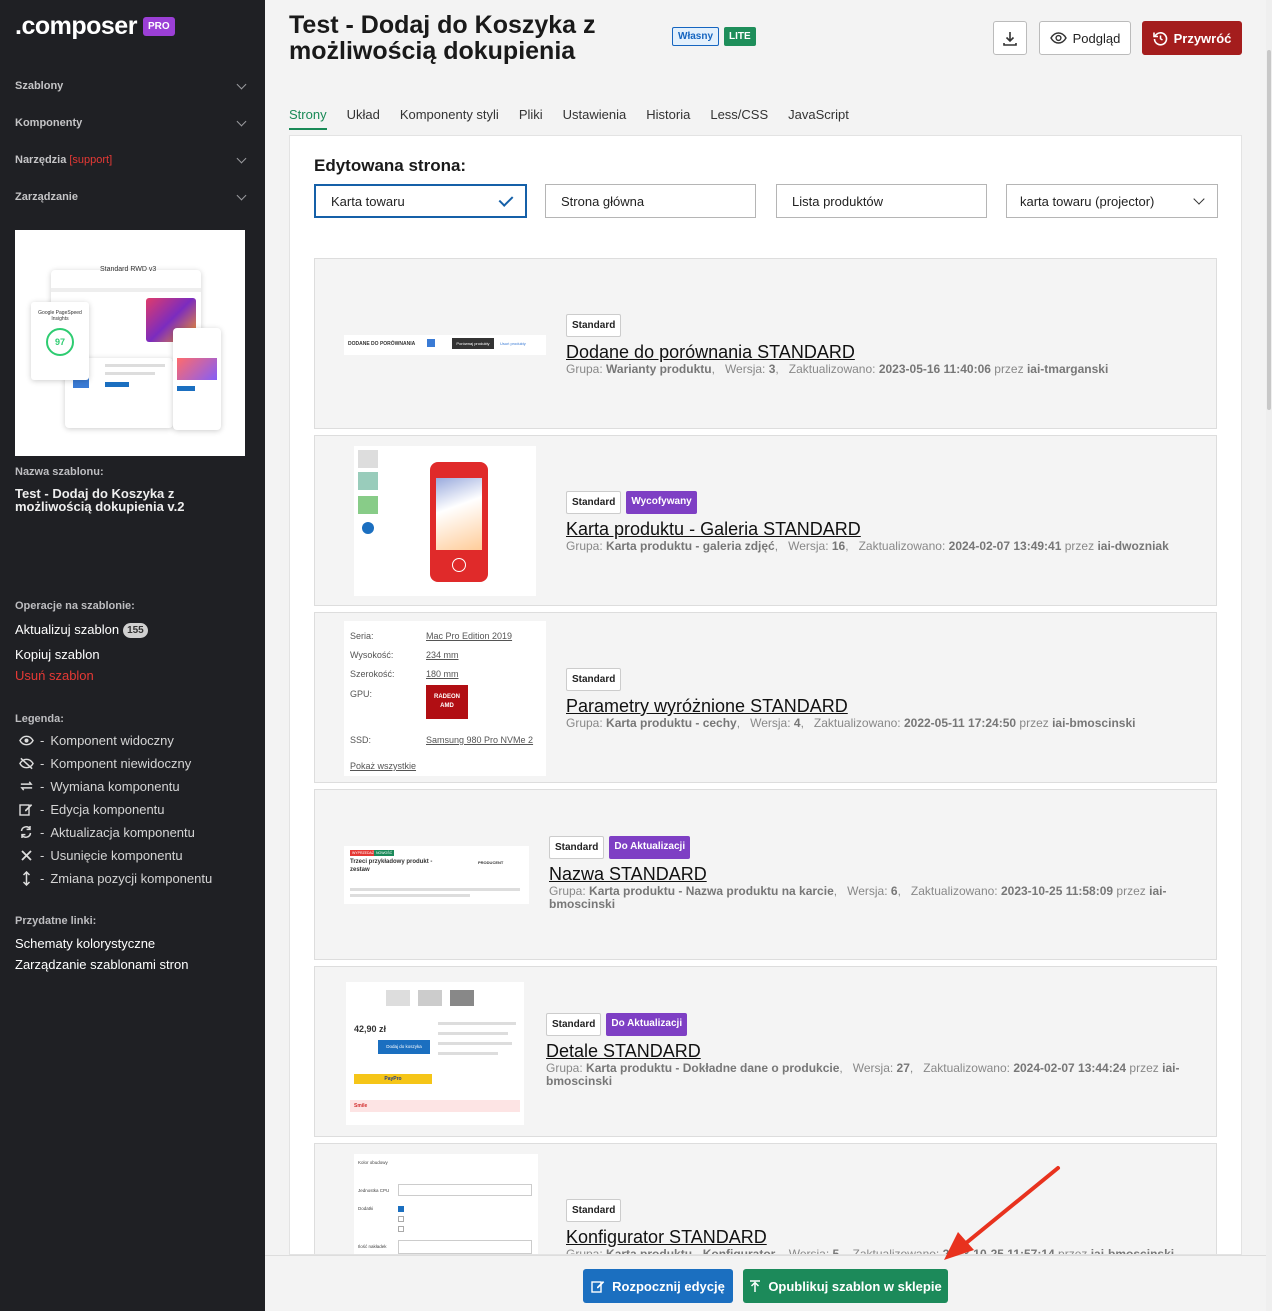 The height and width of the screenshot is (1311, 1272). What do you see at coordinates (886, 706) in the screenshot?
I see `component-name-link: Parametry wyróżnione STANDARD` at bounding box center [886, 706].